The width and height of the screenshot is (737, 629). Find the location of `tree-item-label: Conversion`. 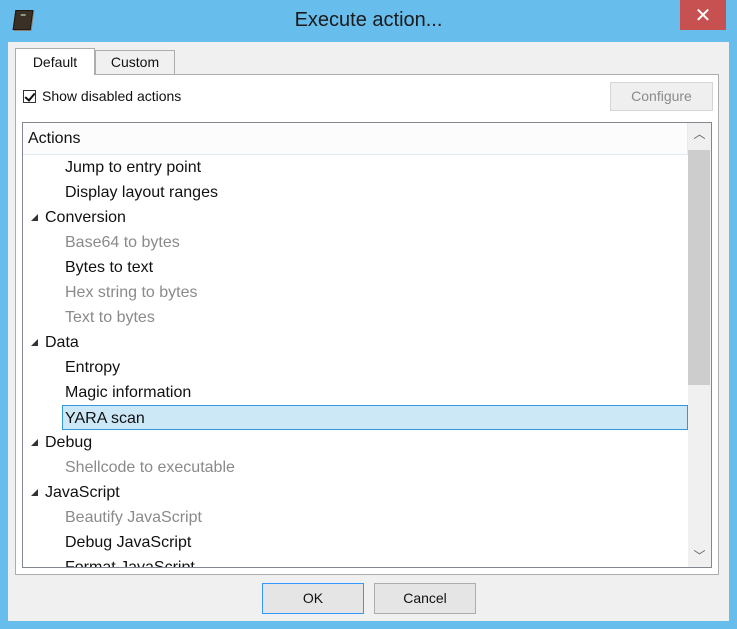

tree-item-label: Conversion is located at coordinates (85, 217).